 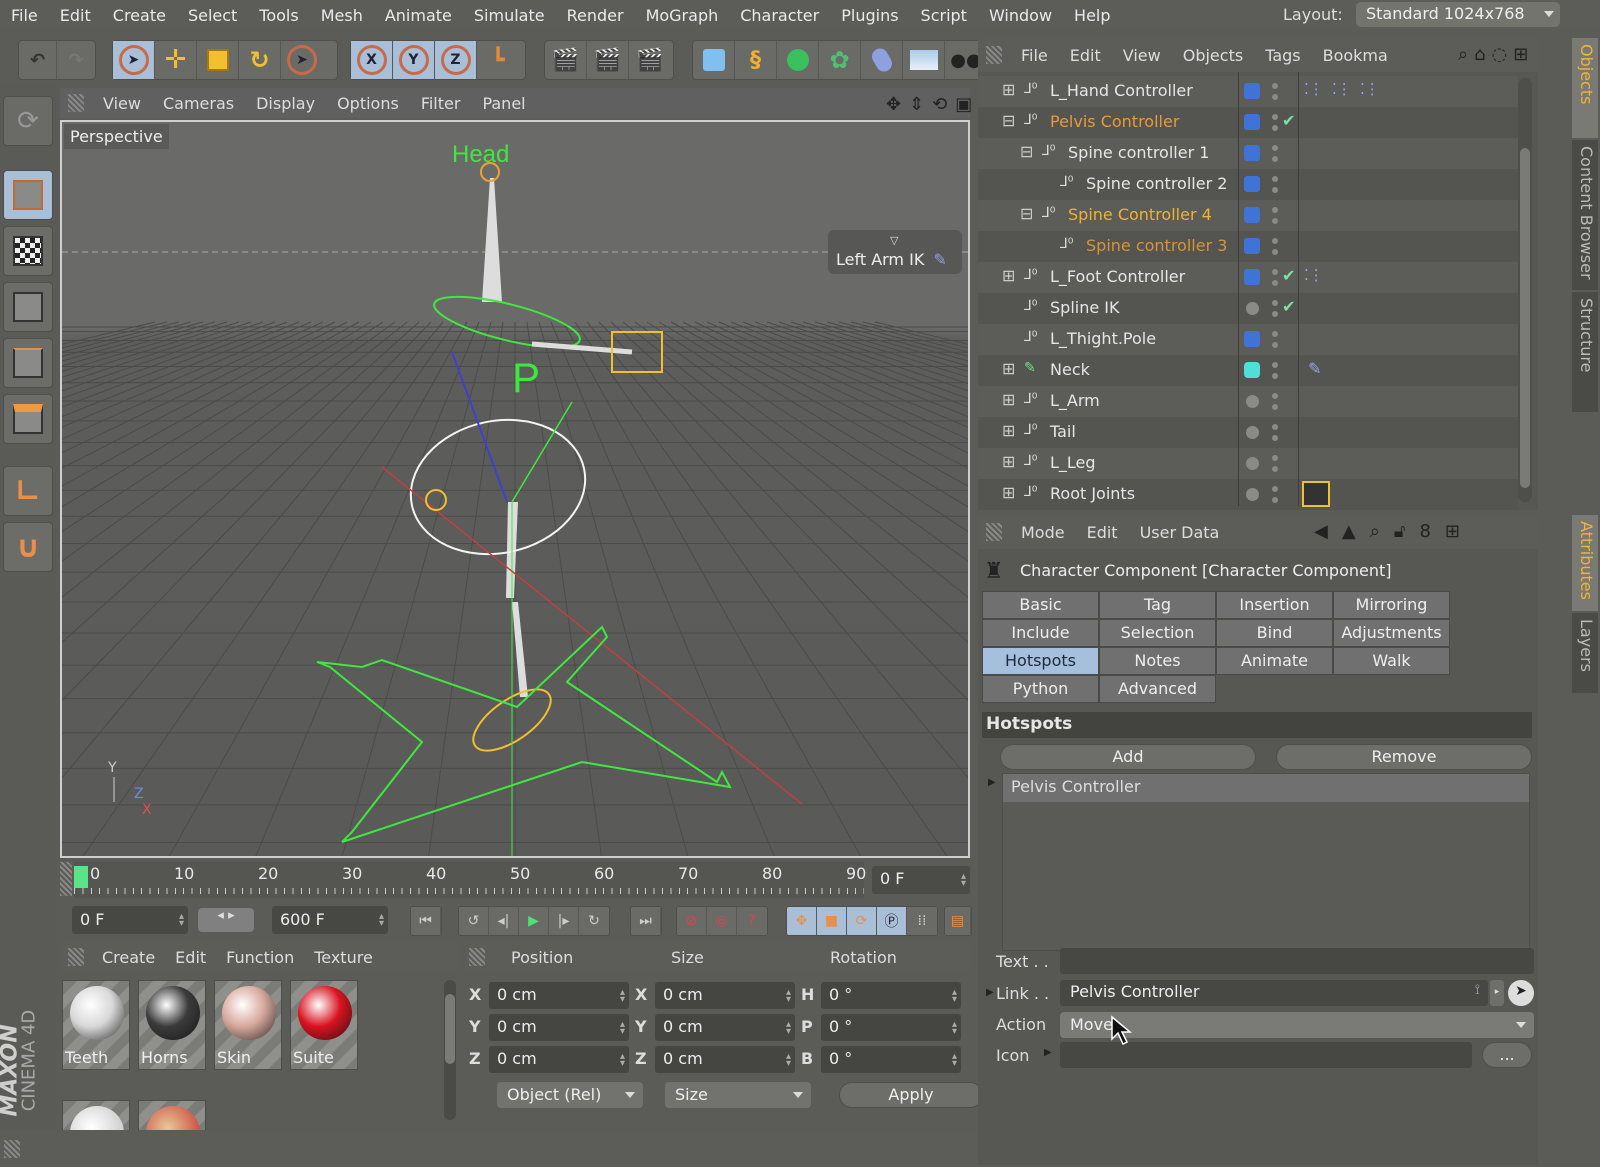 What do you see at coordinates (28, 363) in the screenshot?
I see `edges-mode-button` at bounding box center [28, 363].